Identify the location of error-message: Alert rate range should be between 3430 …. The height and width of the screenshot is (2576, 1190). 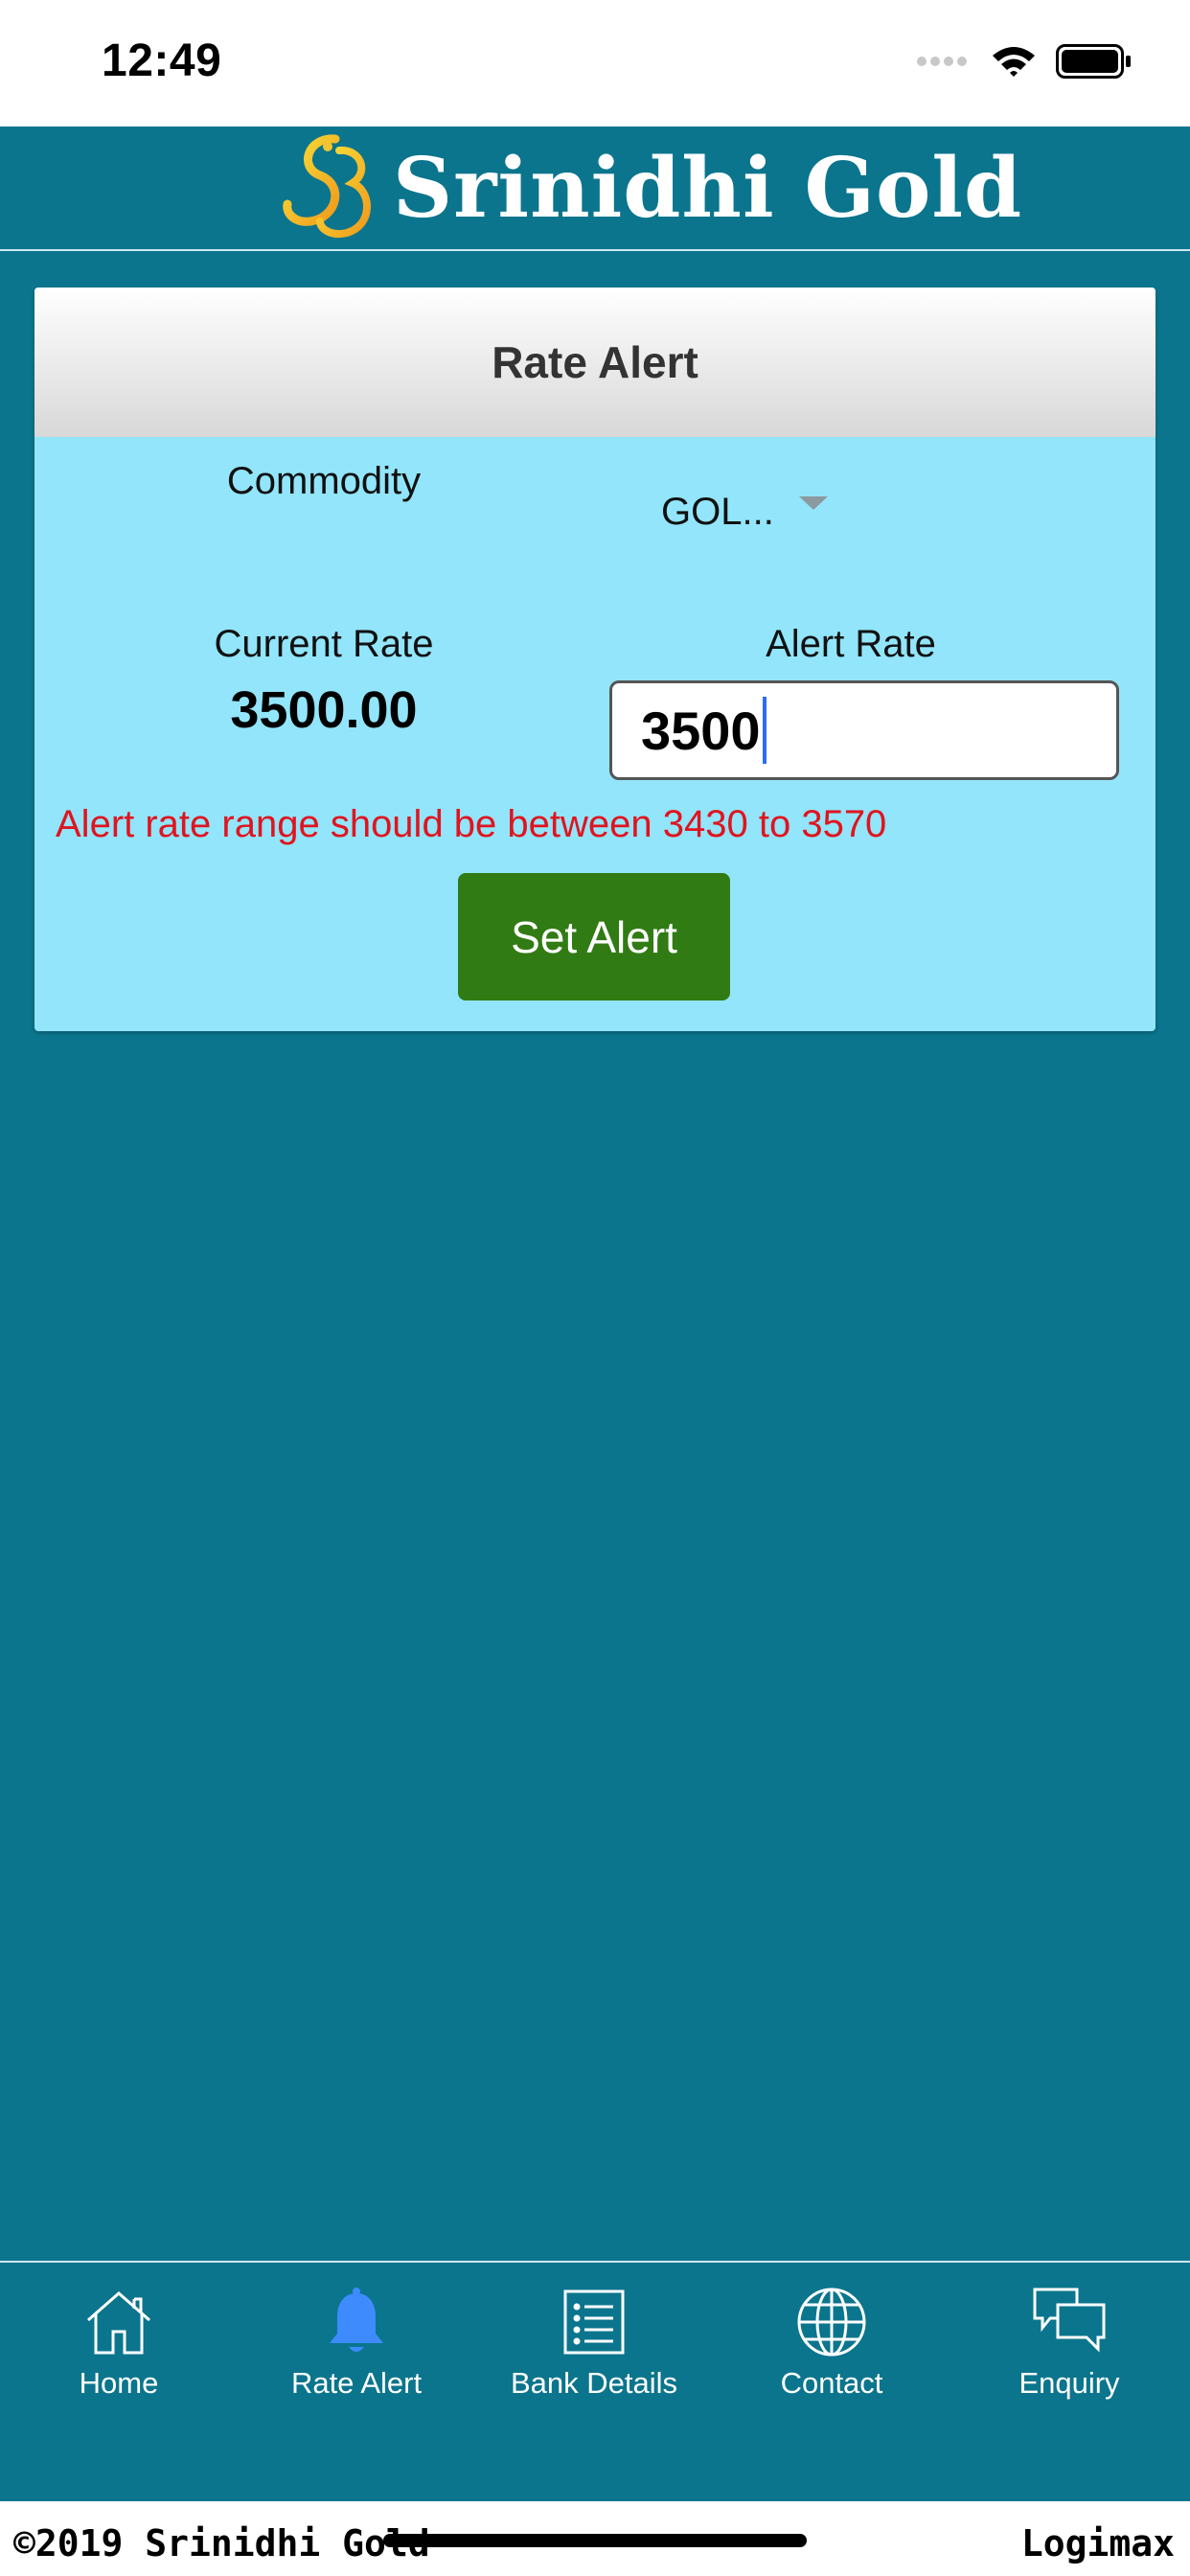
(472, 824).